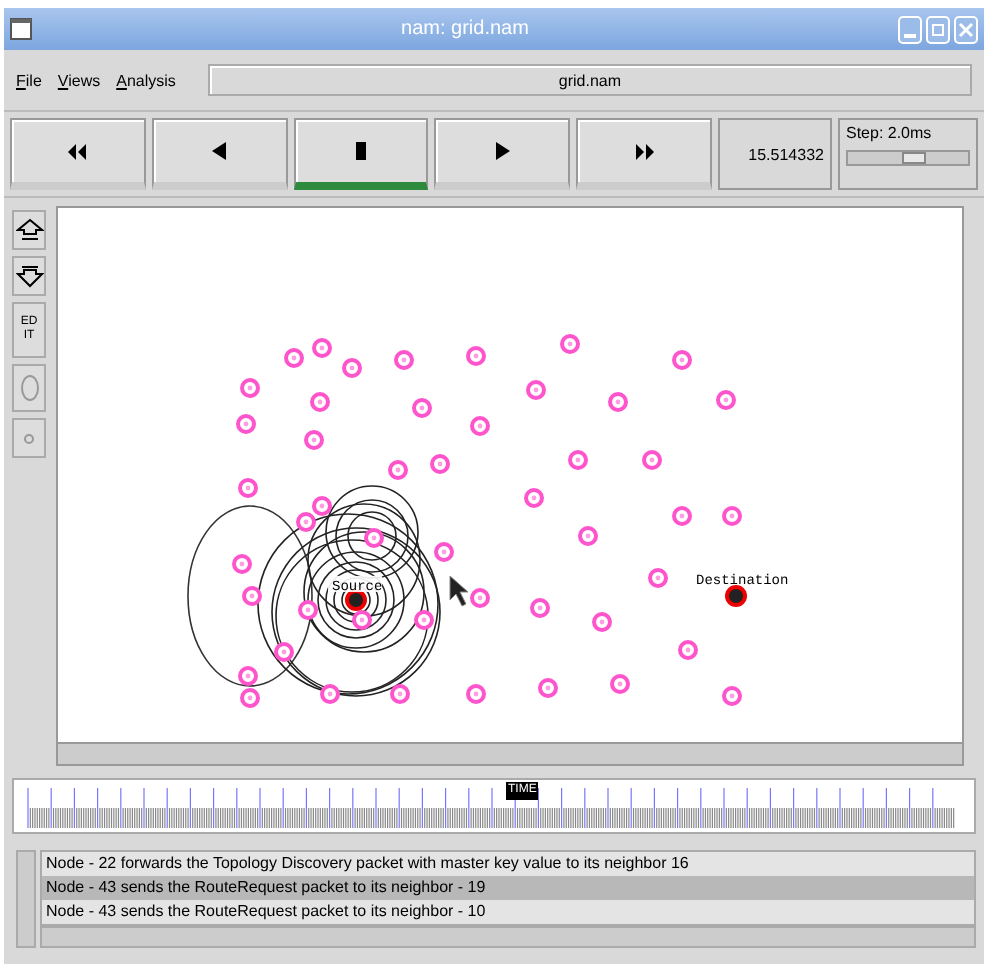 Image resolution: width=988 pixels, height=972 pixels. I want to click on file-name-field: grid.nam, so click(589, 80).